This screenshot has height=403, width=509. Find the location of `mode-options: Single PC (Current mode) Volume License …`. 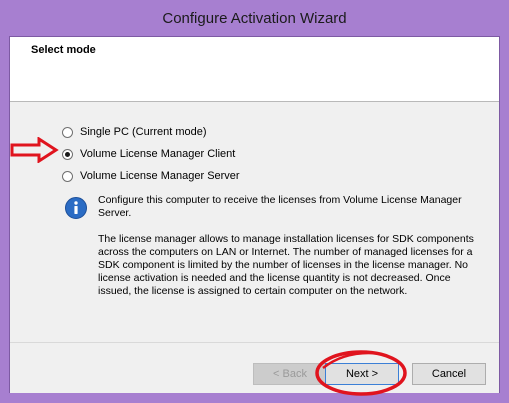

mode-options: Single PC (Current mode) Volume License … is located at coordinates (151, 154).